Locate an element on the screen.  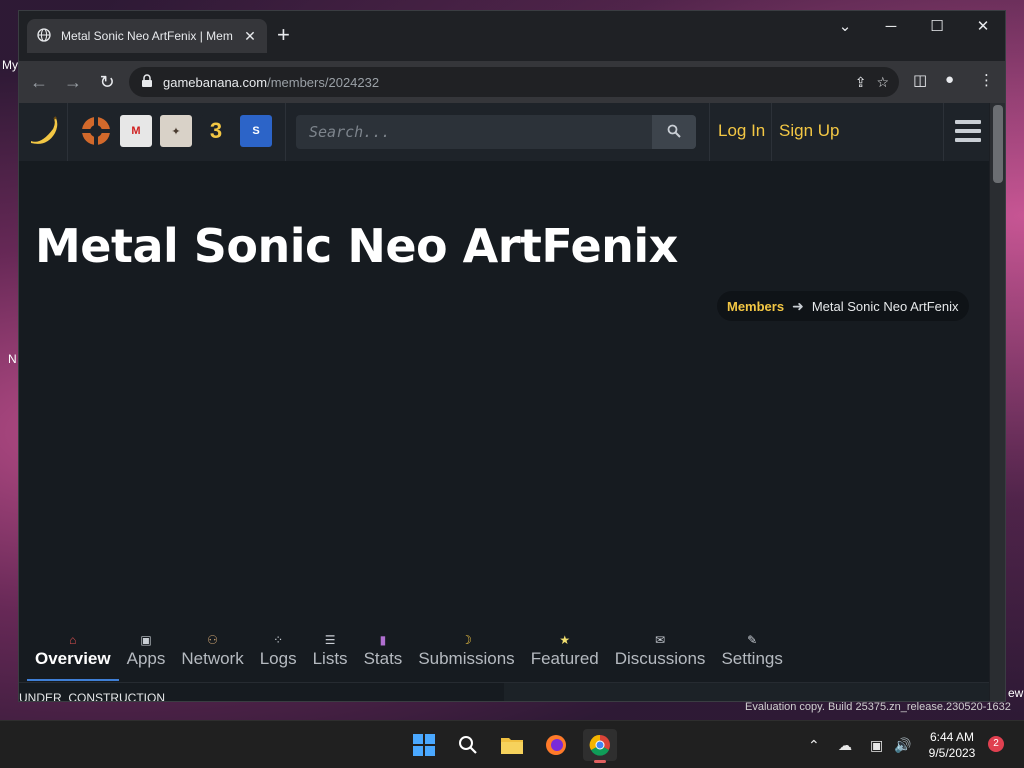
apps-icon: ▣ is located at coordinates (146, 640).